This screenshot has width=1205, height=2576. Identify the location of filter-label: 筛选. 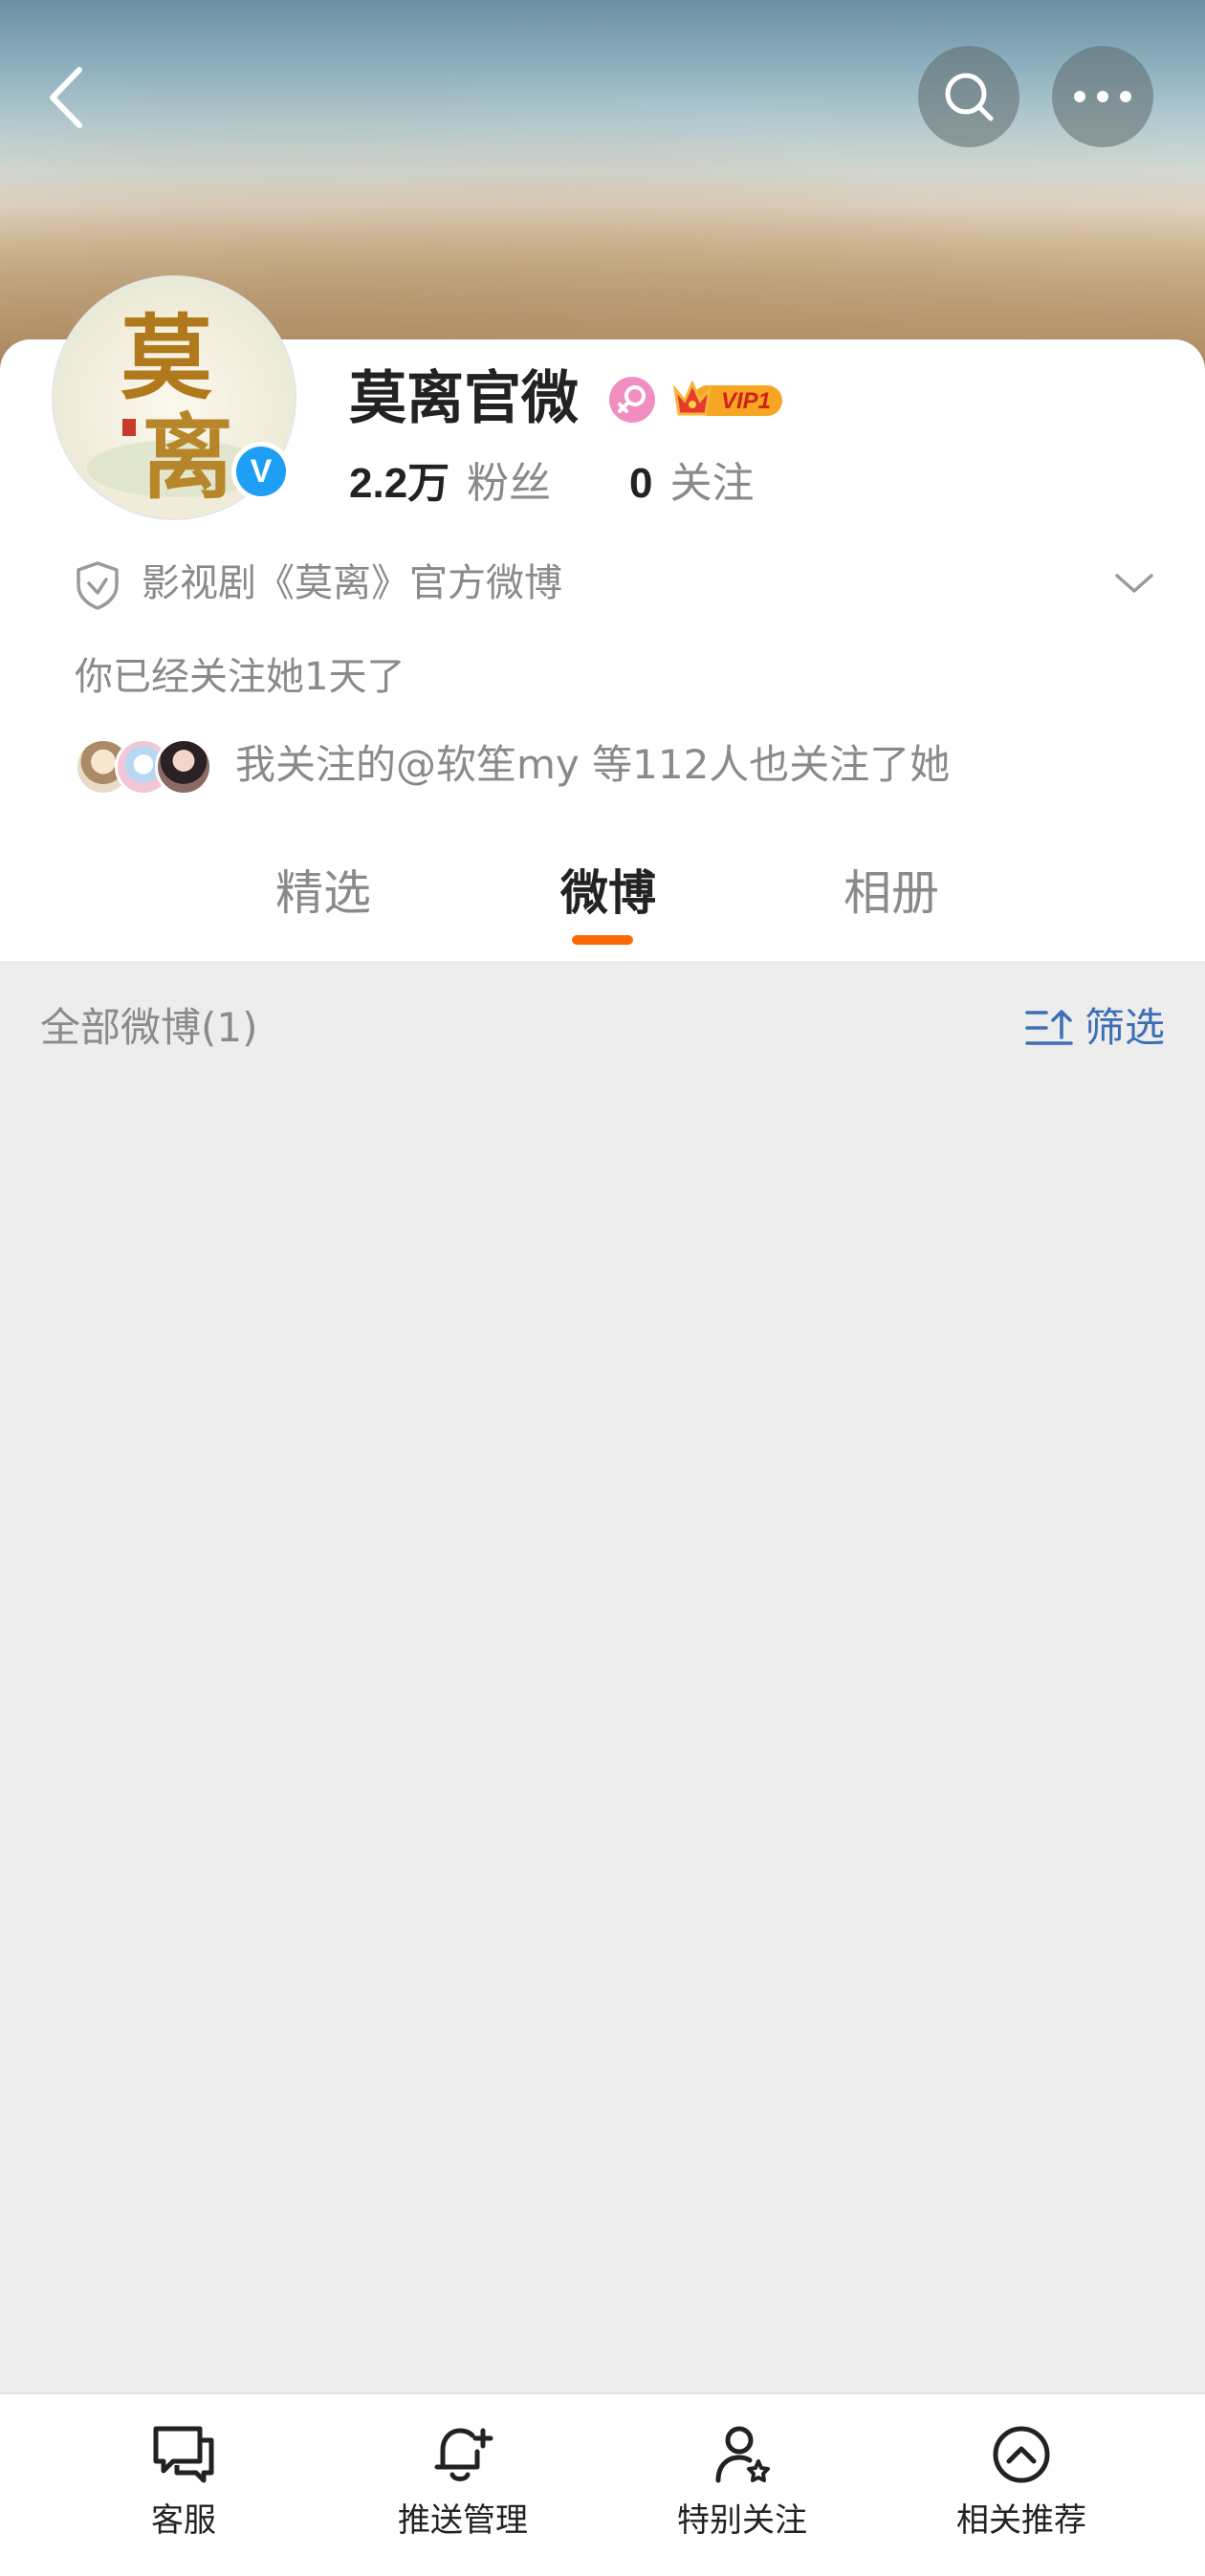
(1124, 1027).